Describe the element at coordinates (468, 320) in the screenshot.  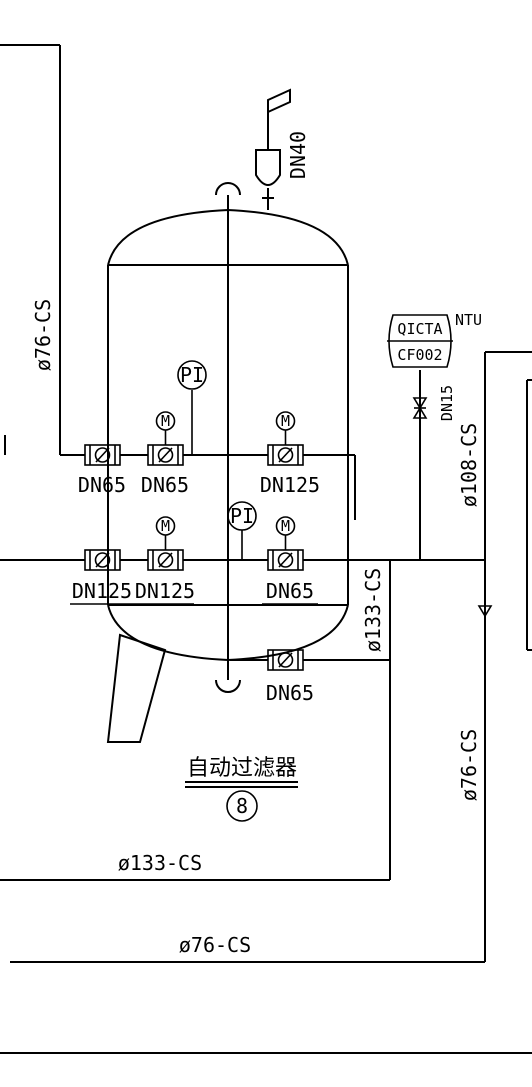
I see `instrument-unit: NTU` at that location.